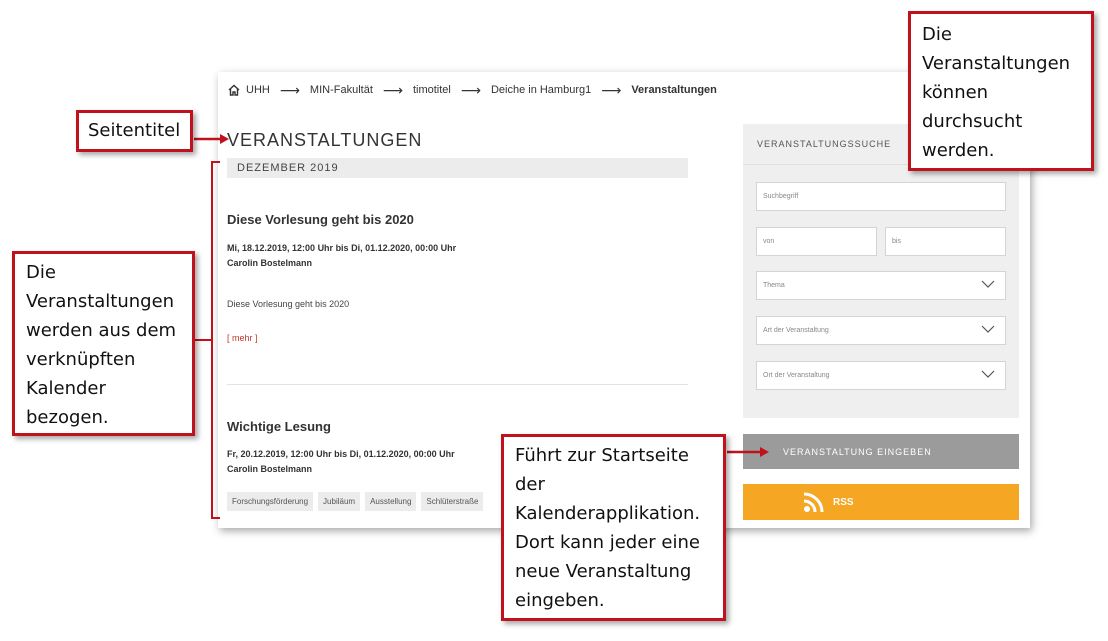 The height and width of the screenshot is (641, 1108). Describe the element at coordinates (560, 600) in the screenshot. I see `callout-line: eingeben.` at that location.